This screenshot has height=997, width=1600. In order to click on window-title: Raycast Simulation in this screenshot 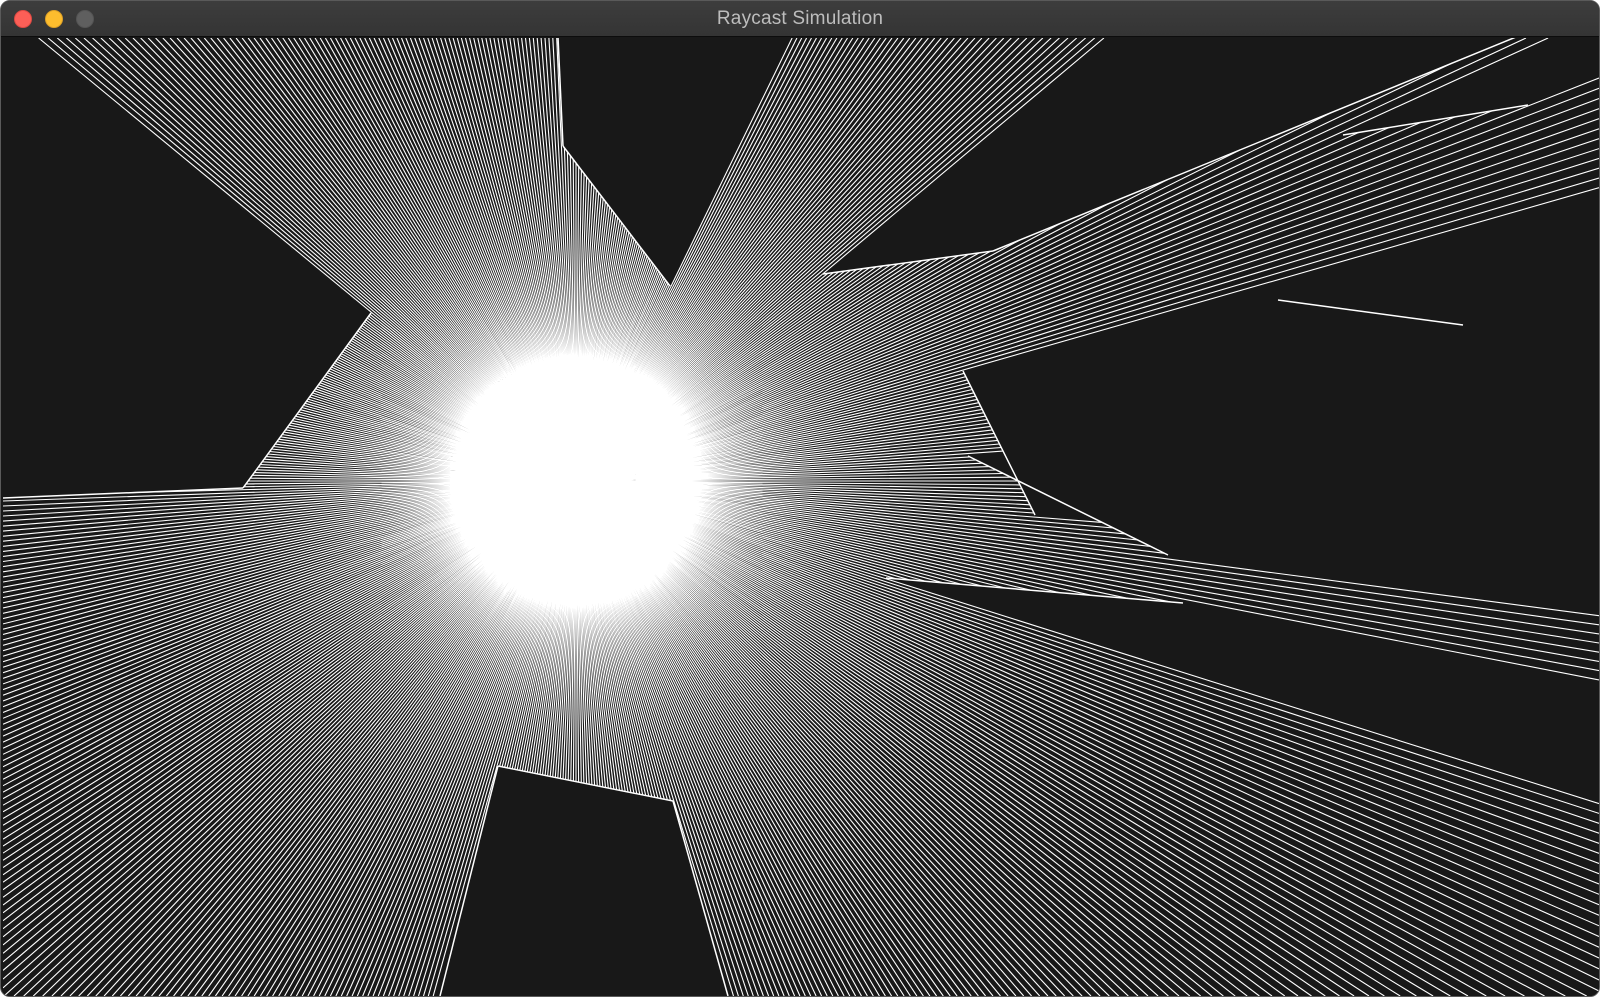, I will do `click(800, 18)`.